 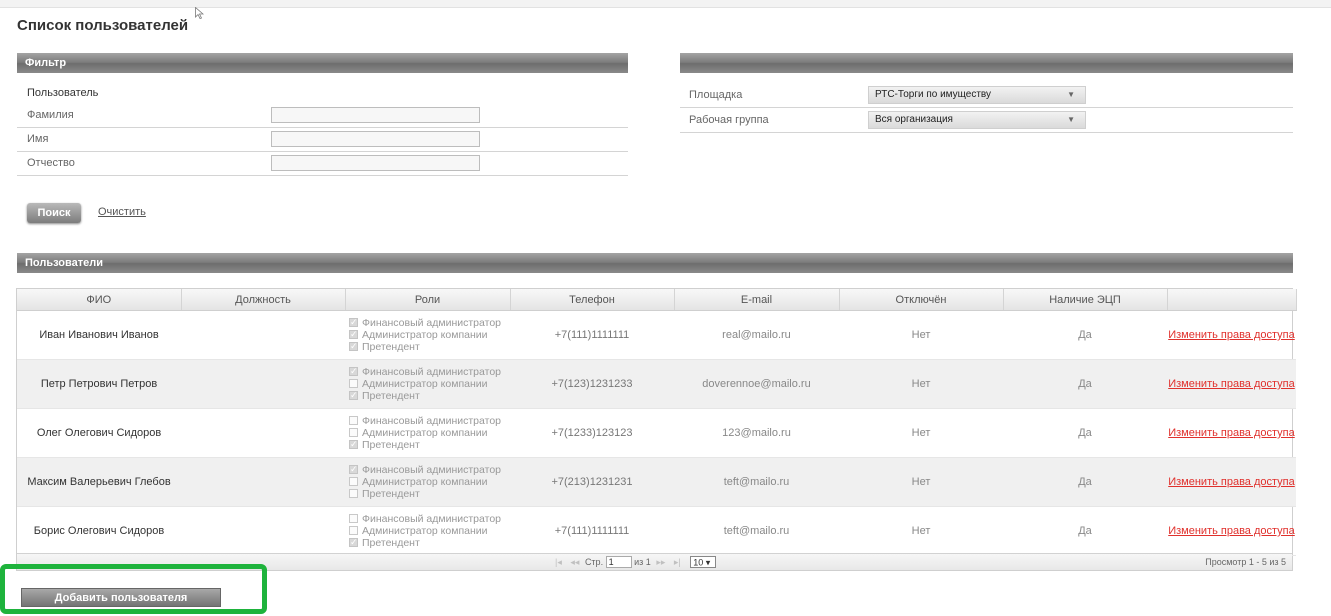 What do you see at coordinates (1232, 300) in the screenshot?
I see `column-header-actions` at bounding box center [1232, 300].